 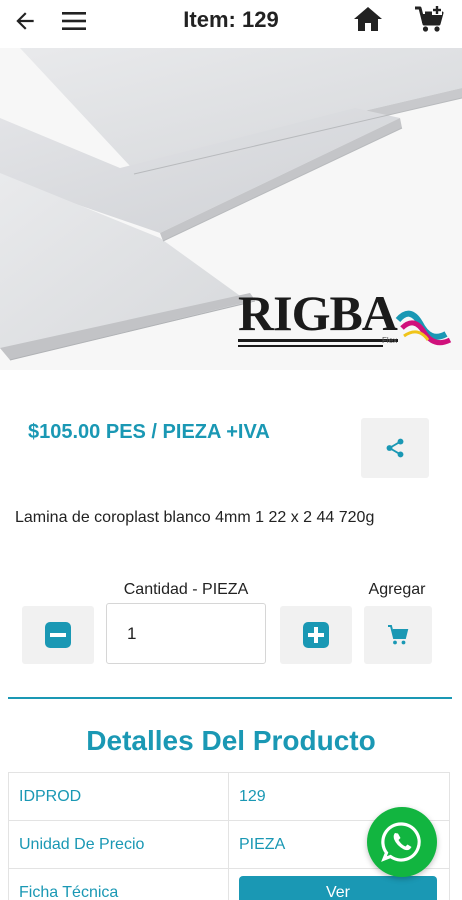 What do you see at coordinates (118, 884) in the screenshot?
I see `row-key: Ficha Técnica` at bounding box center [118, 884].